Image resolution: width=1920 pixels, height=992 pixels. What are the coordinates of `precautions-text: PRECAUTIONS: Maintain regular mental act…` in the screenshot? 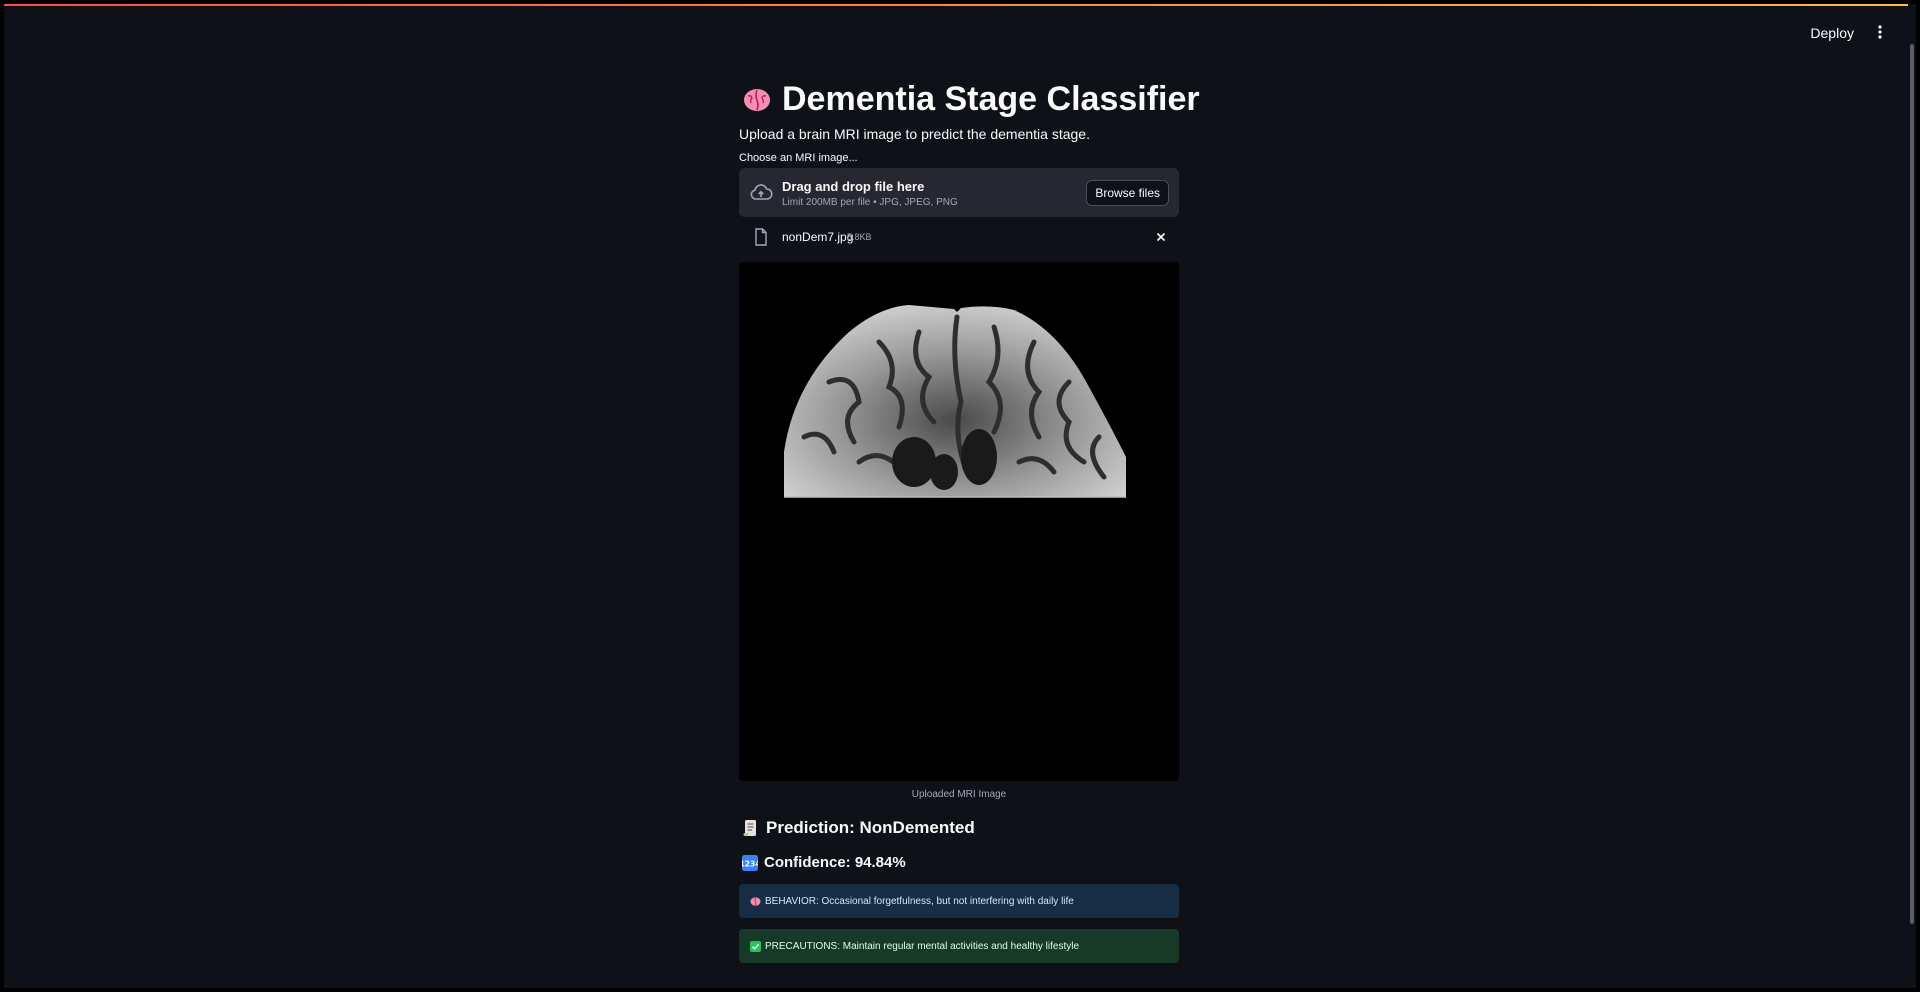 It's located at (922, 946).